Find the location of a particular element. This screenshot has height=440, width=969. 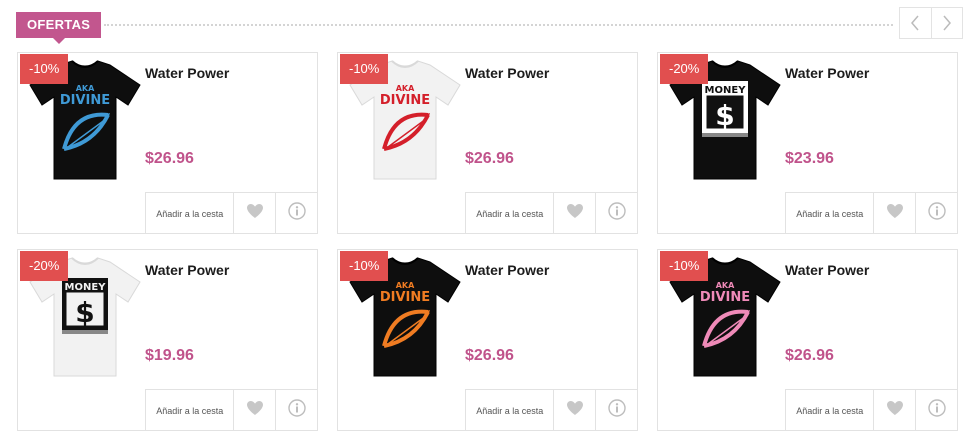

next-button is located at coordinates (946, 23).